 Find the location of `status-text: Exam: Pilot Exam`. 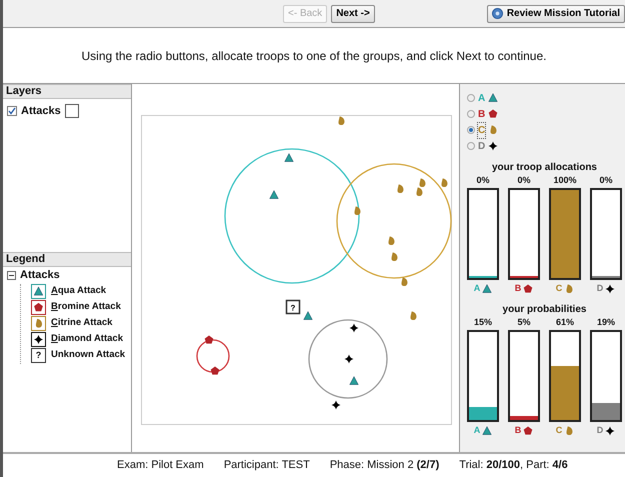

status-text: Exam: Pilot Exam is located at coordinates (160, 465).